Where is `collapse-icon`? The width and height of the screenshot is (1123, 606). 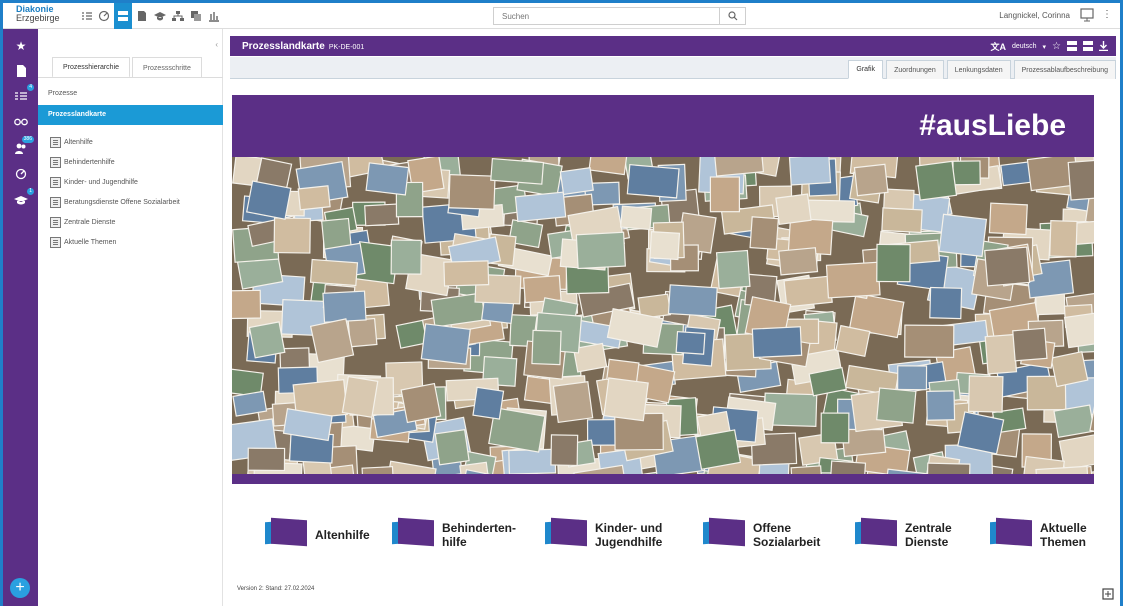 collapse-icon is located at coordinates (1088, 46).